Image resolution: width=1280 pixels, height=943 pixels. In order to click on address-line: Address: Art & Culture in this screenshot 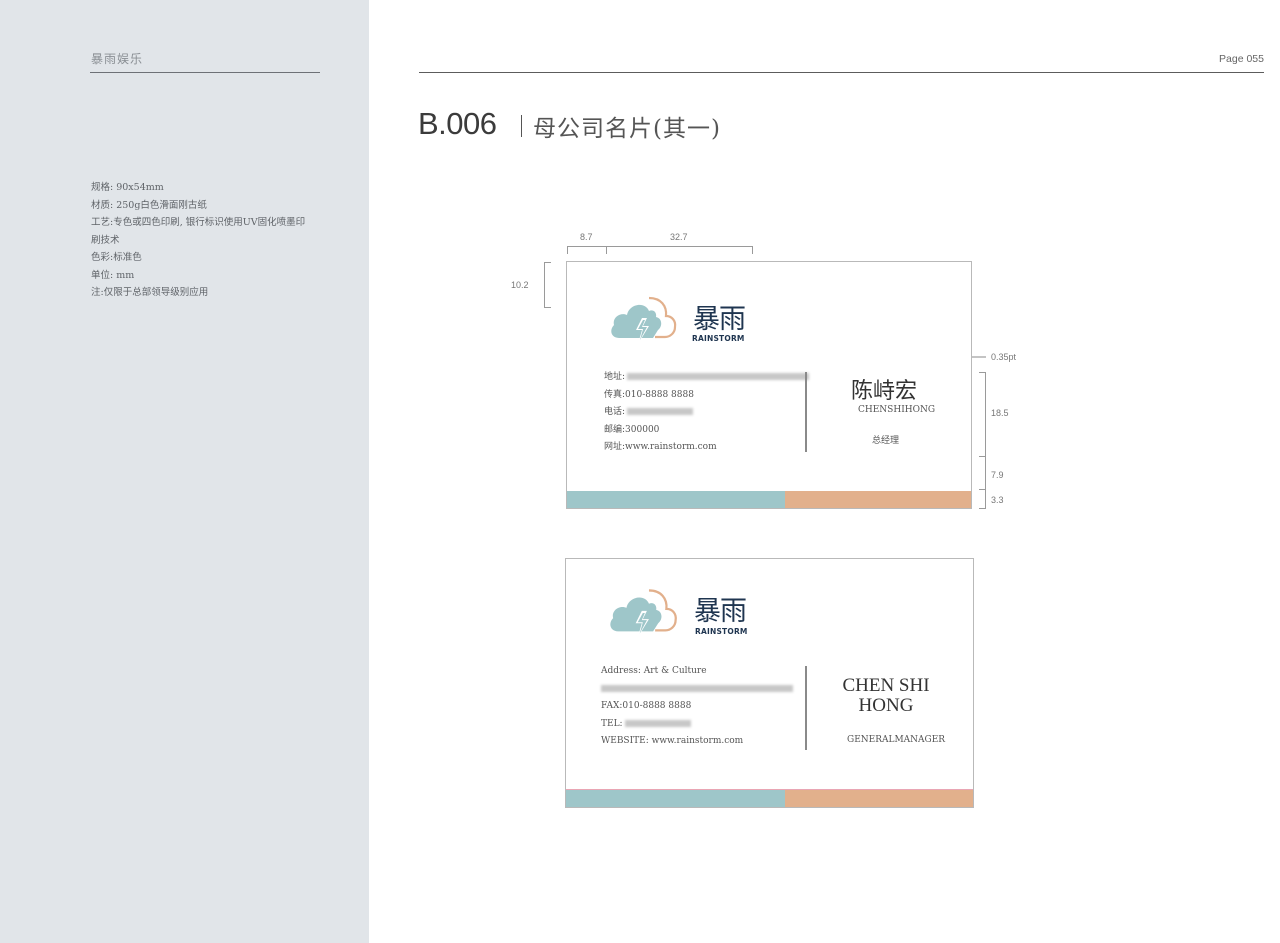, I will do `click(654, 671)`.